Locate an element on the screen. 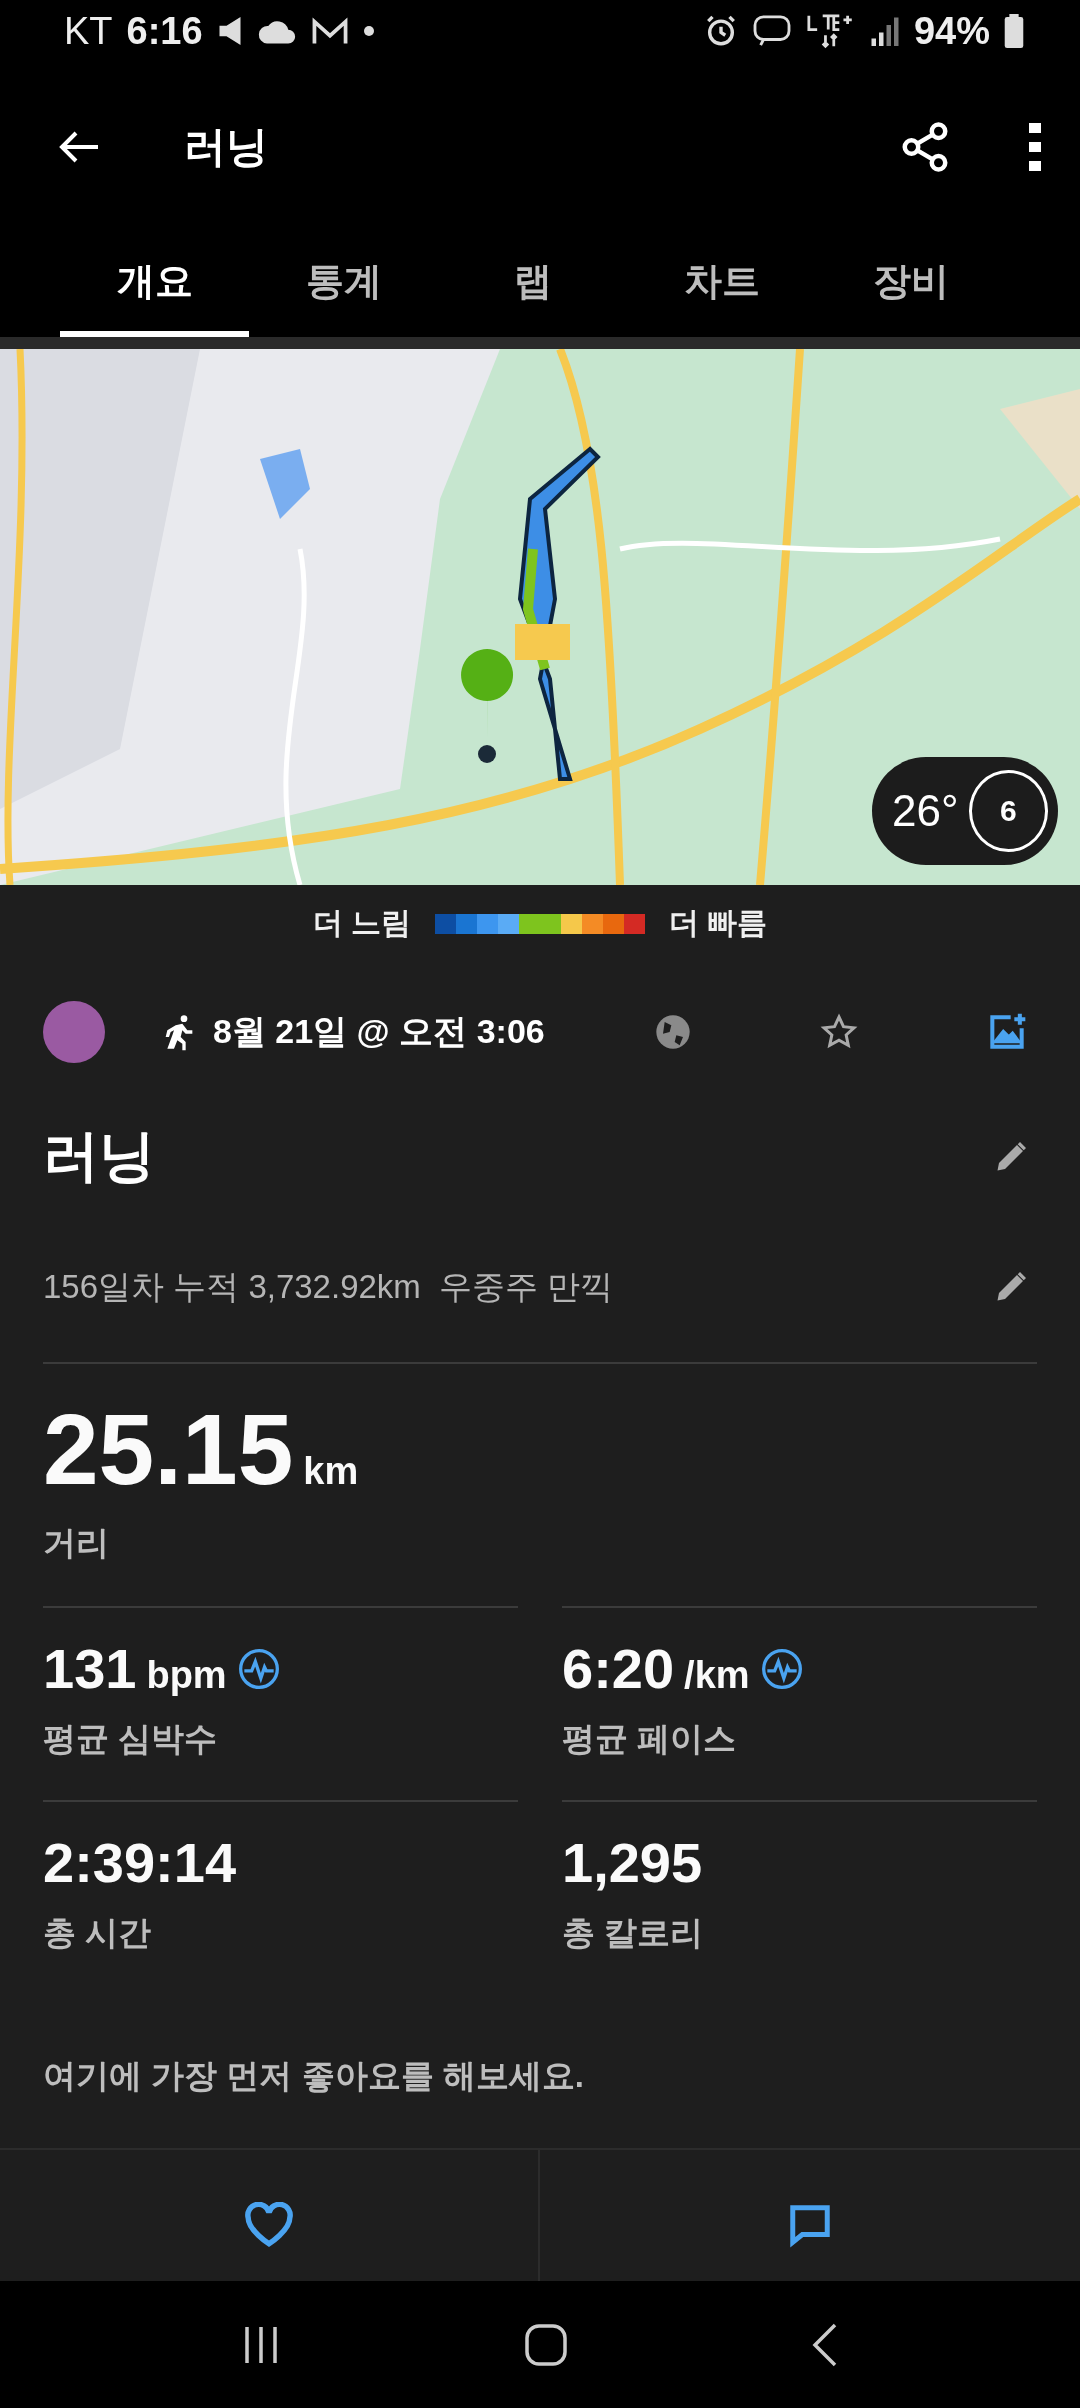 The image size is (1080, 2408). distance-unit: km is located at coordinates (331, 1471).